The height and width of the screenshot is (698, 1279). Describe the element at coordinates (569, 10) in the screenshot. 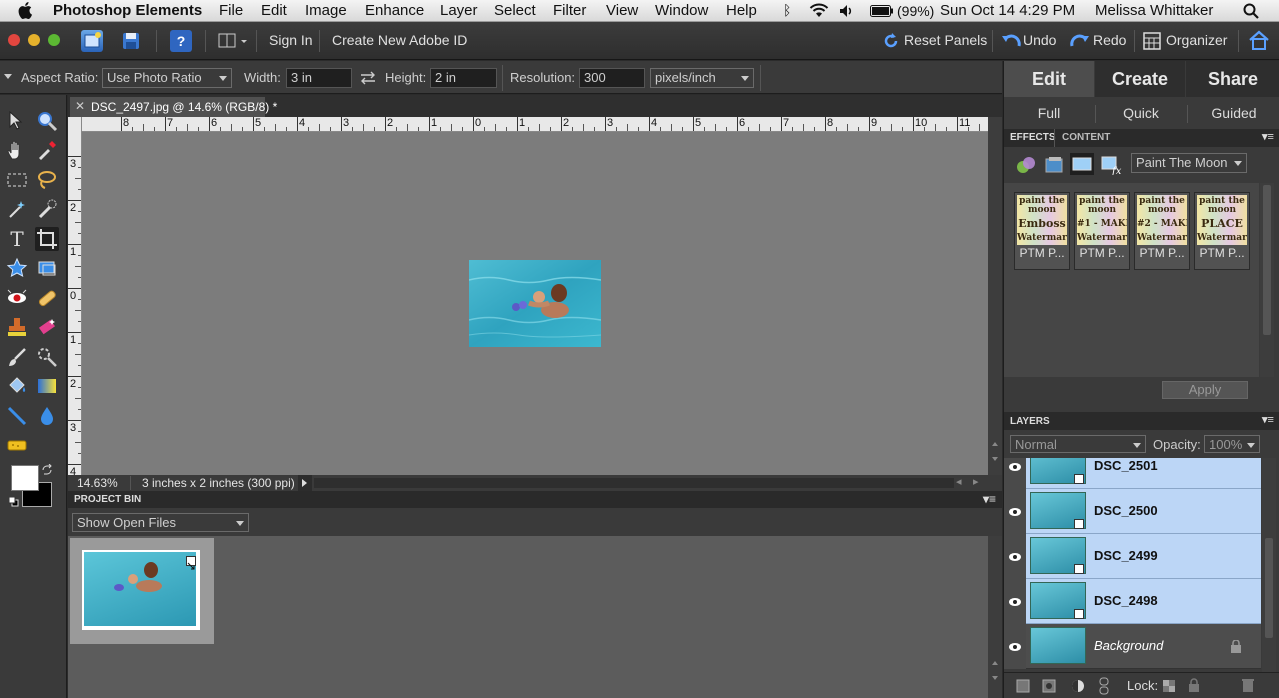

I see `menu-filter: Filter` at that location.